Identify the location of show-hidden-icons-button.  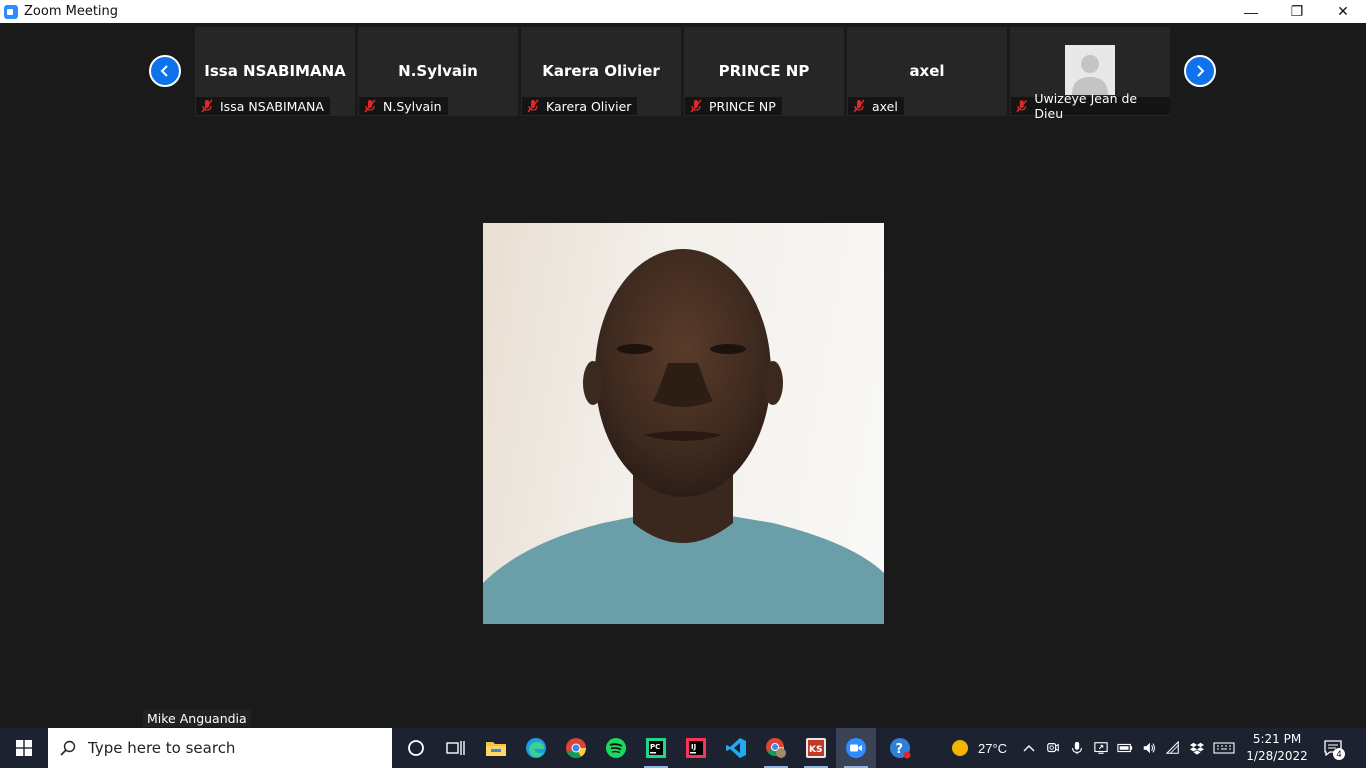
(1029, 748).